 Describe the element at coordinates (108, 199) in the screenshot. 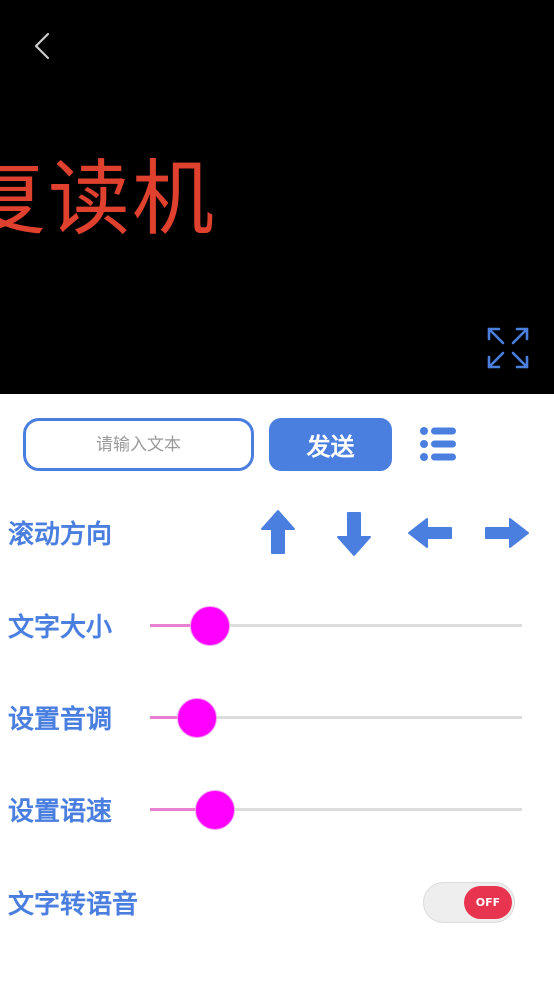

I see `marquee-text: 复读机` at that location.